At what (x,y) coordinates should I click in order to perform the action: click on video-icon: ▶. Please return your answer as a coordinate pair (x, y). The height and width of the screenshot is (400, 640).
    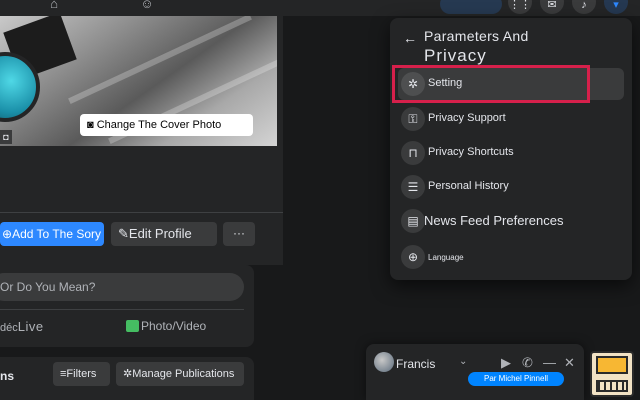
    Looking at the image, I should click on (506, 363).